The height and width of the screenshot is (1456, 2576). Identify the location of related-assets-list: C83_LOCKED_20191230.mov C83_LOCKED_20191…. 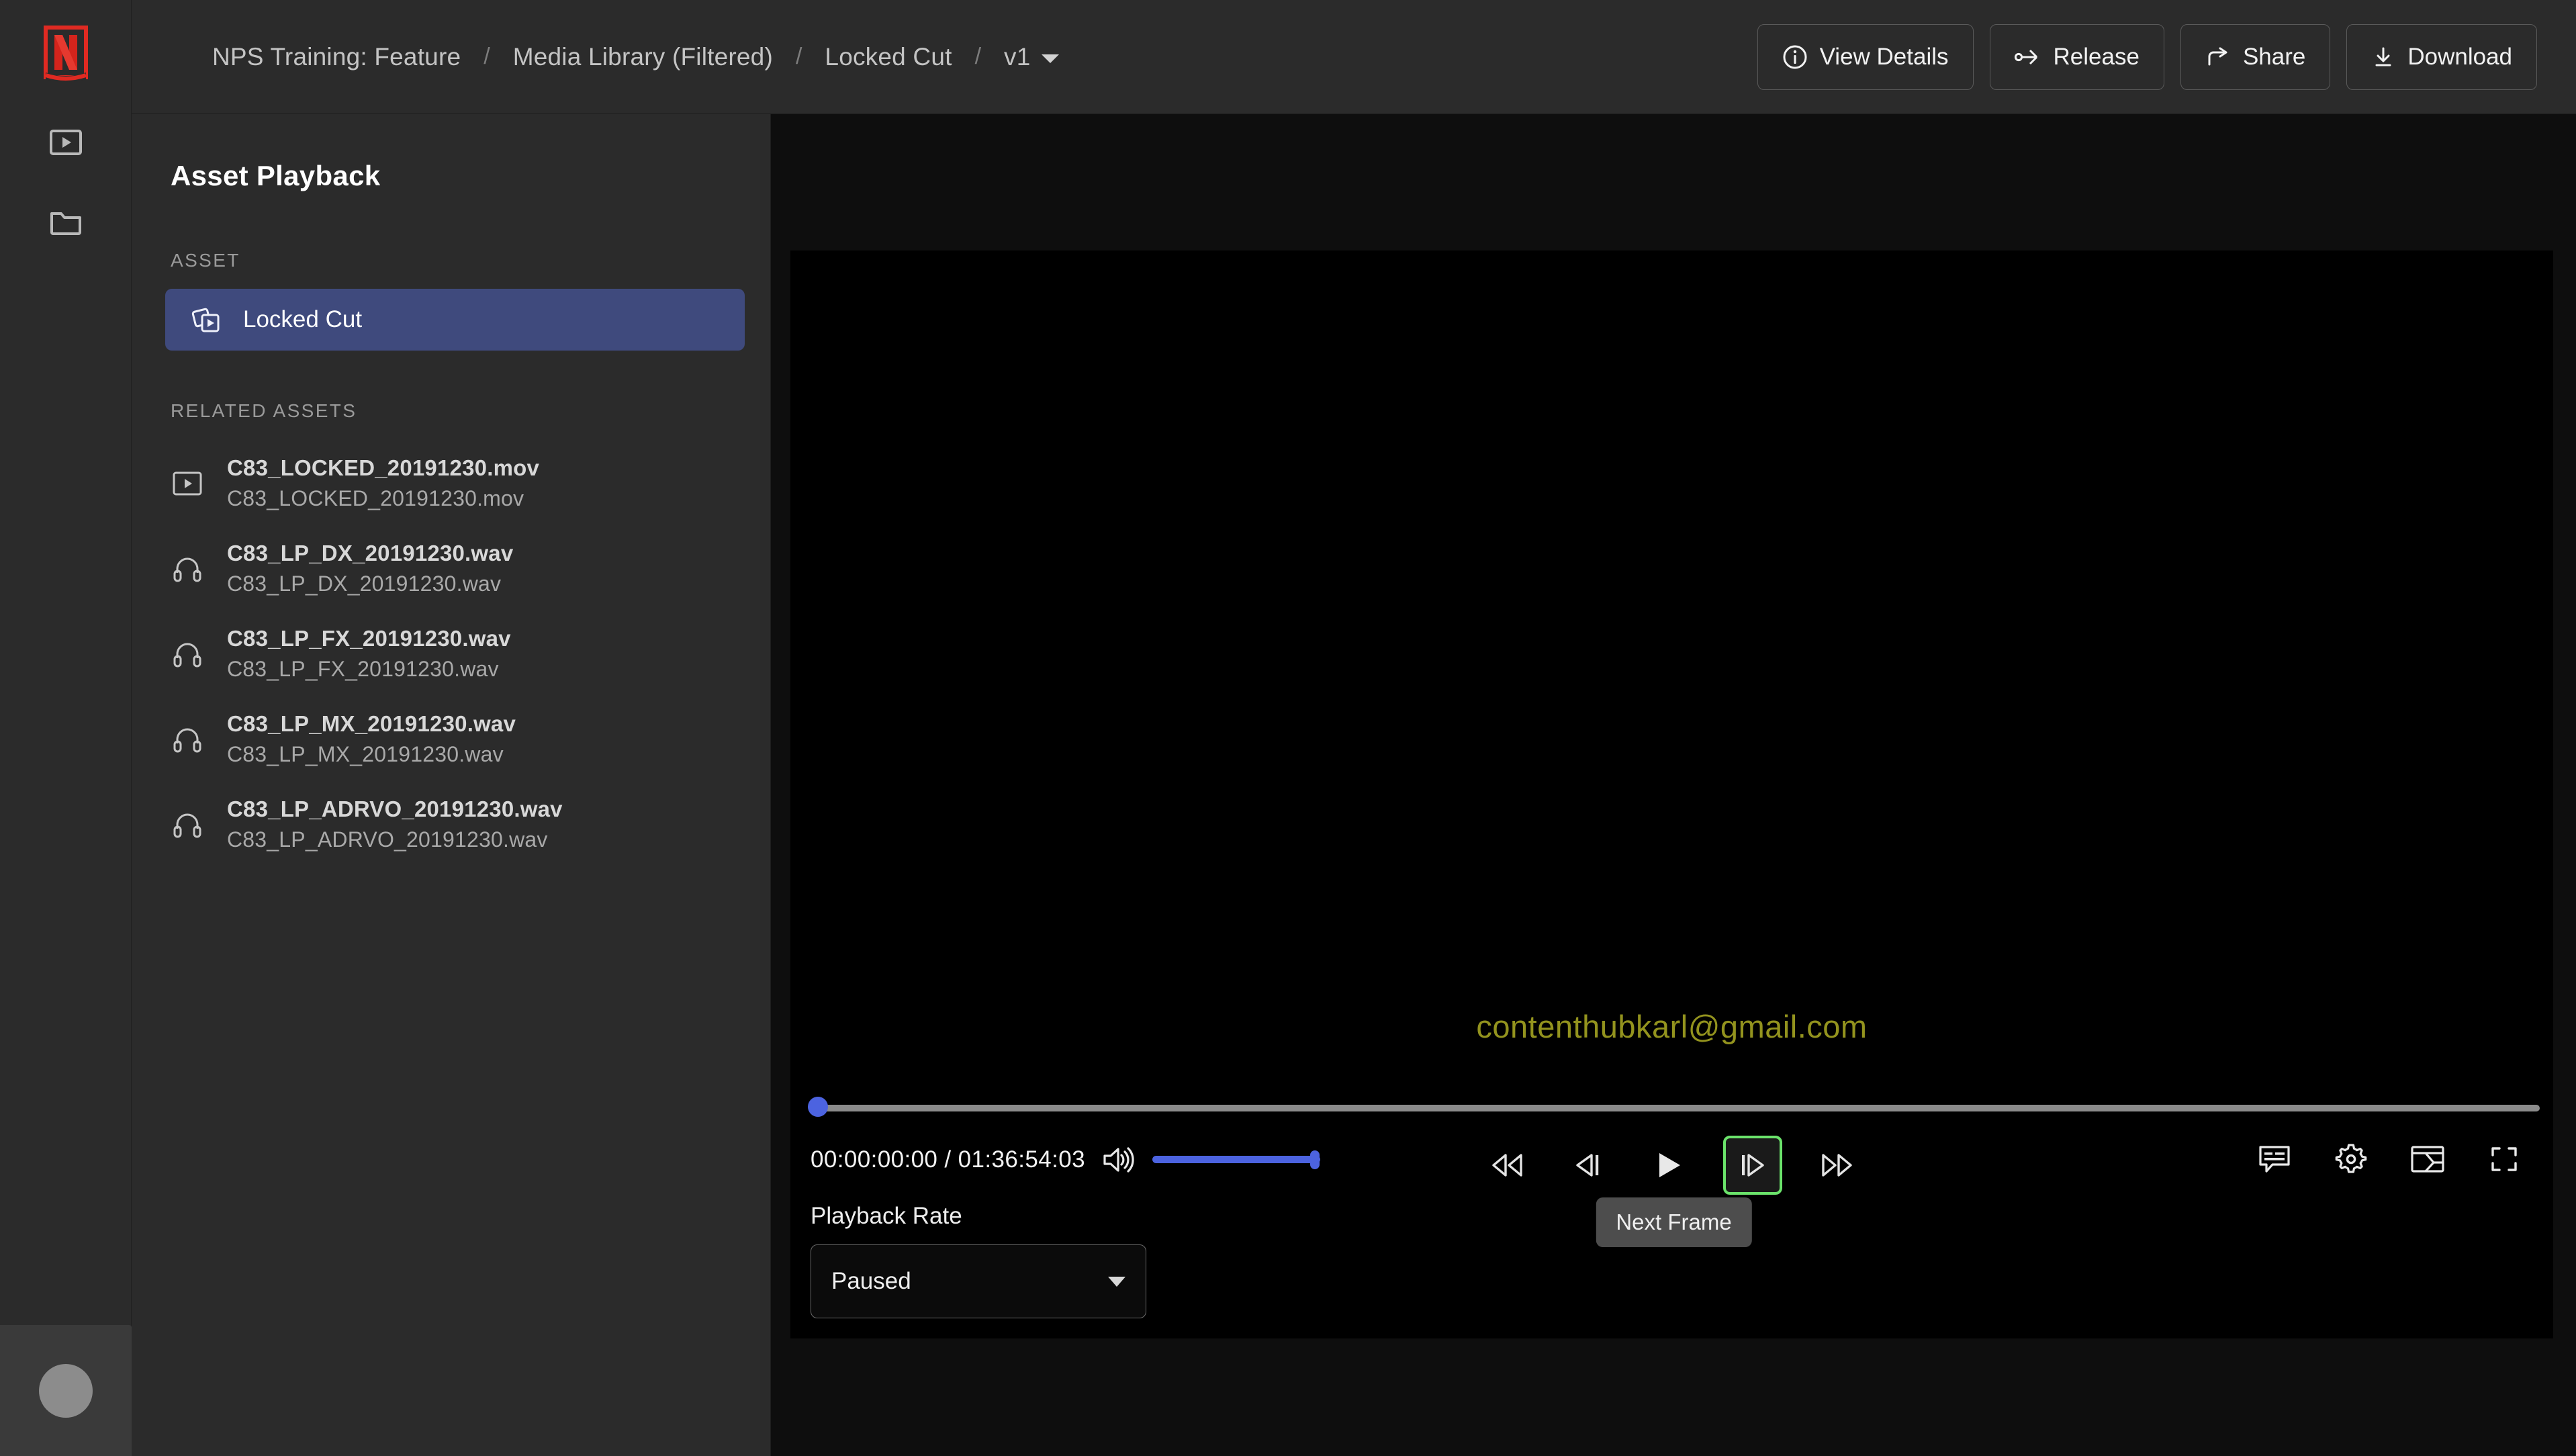
(451, 654).